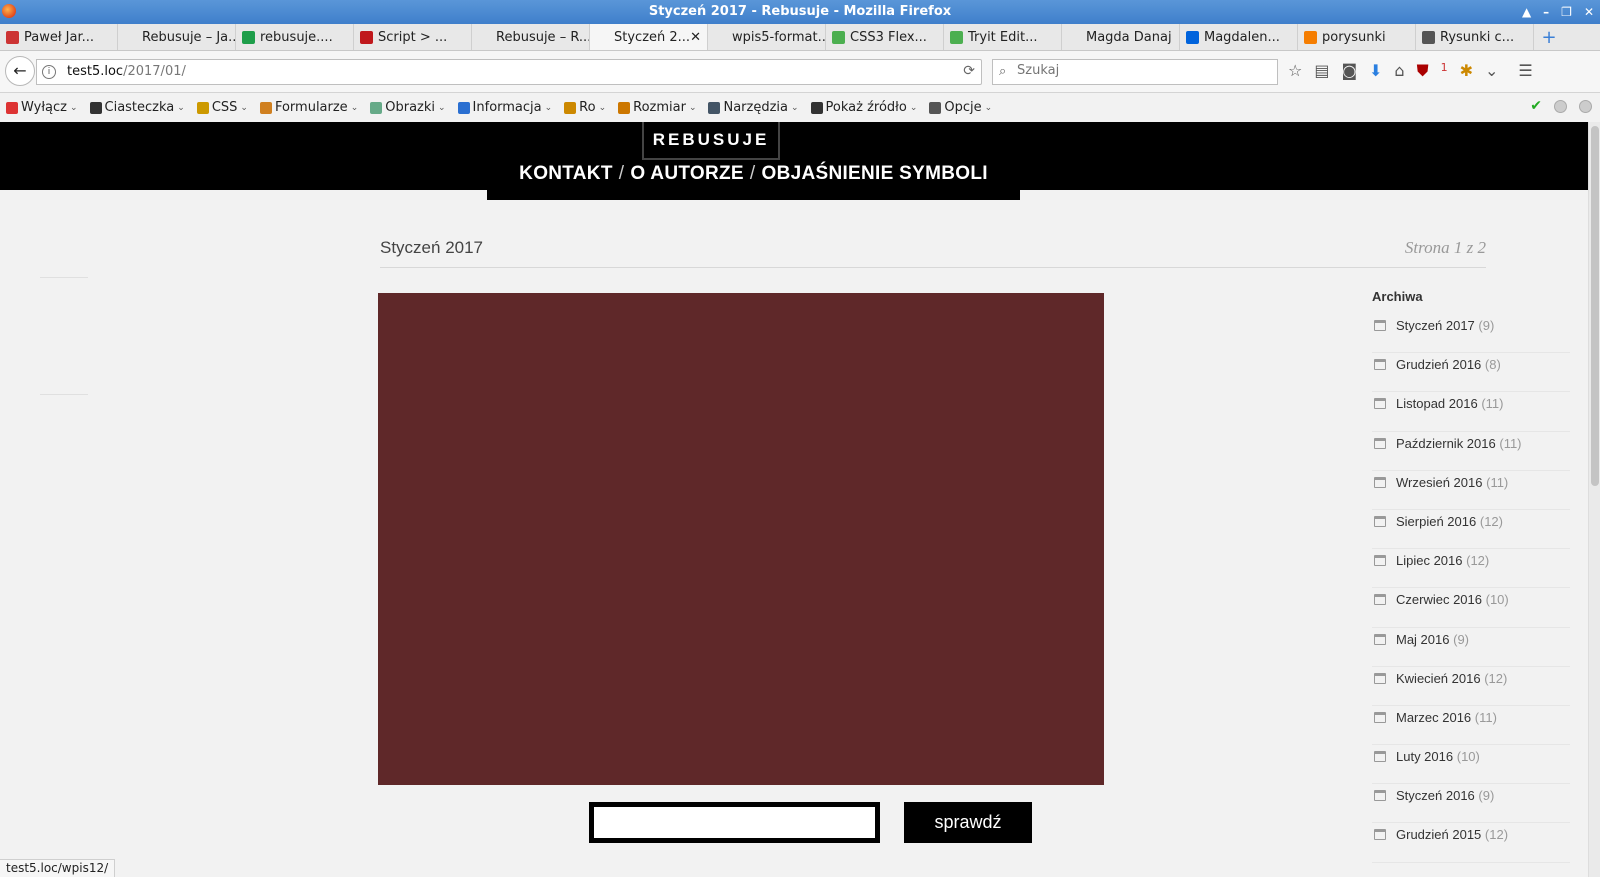 This screenshot has width=1600, height=877. Describe the element at coordinates (1595, 306) in the screenshot. I see `scrollbar-thumb` at that location.